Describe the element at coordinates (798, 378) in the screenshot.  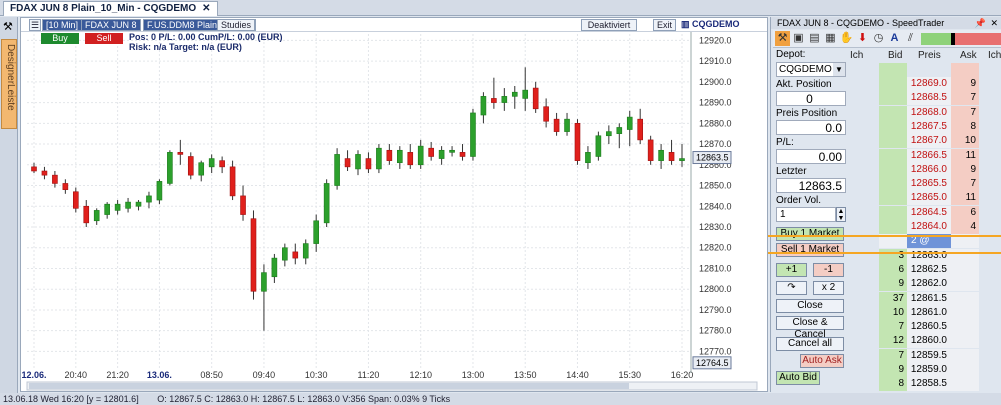
I see `auto-bid-button: Auto Bid` at that location.